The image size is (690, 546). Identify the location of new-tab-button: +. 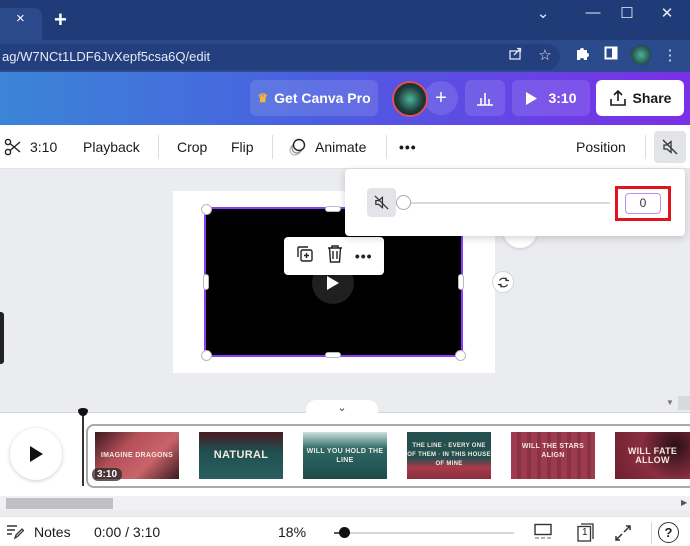
(60, 20).